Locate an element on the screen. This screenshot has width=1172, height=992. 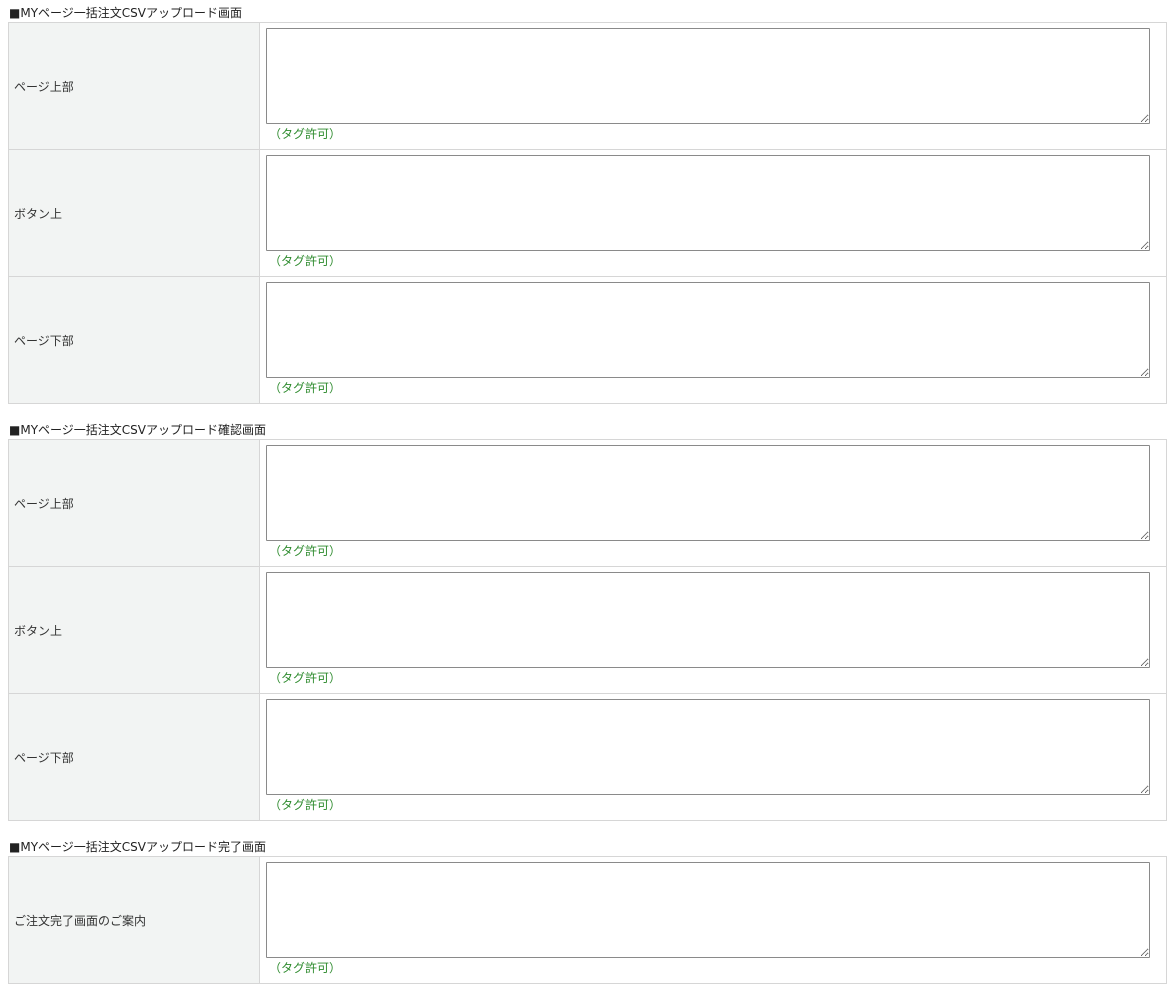
order-complete-guide-textarea is located at coordinates (708, 910).